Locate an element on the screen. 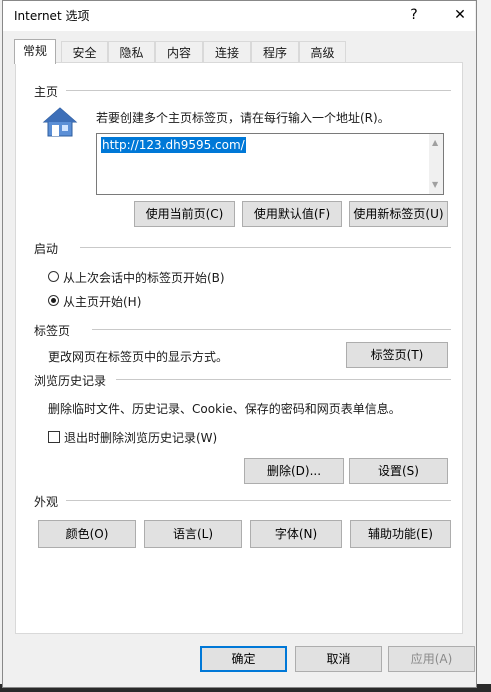  history-section-title: 浏览历史记录 is located at coordinates (70, 381).